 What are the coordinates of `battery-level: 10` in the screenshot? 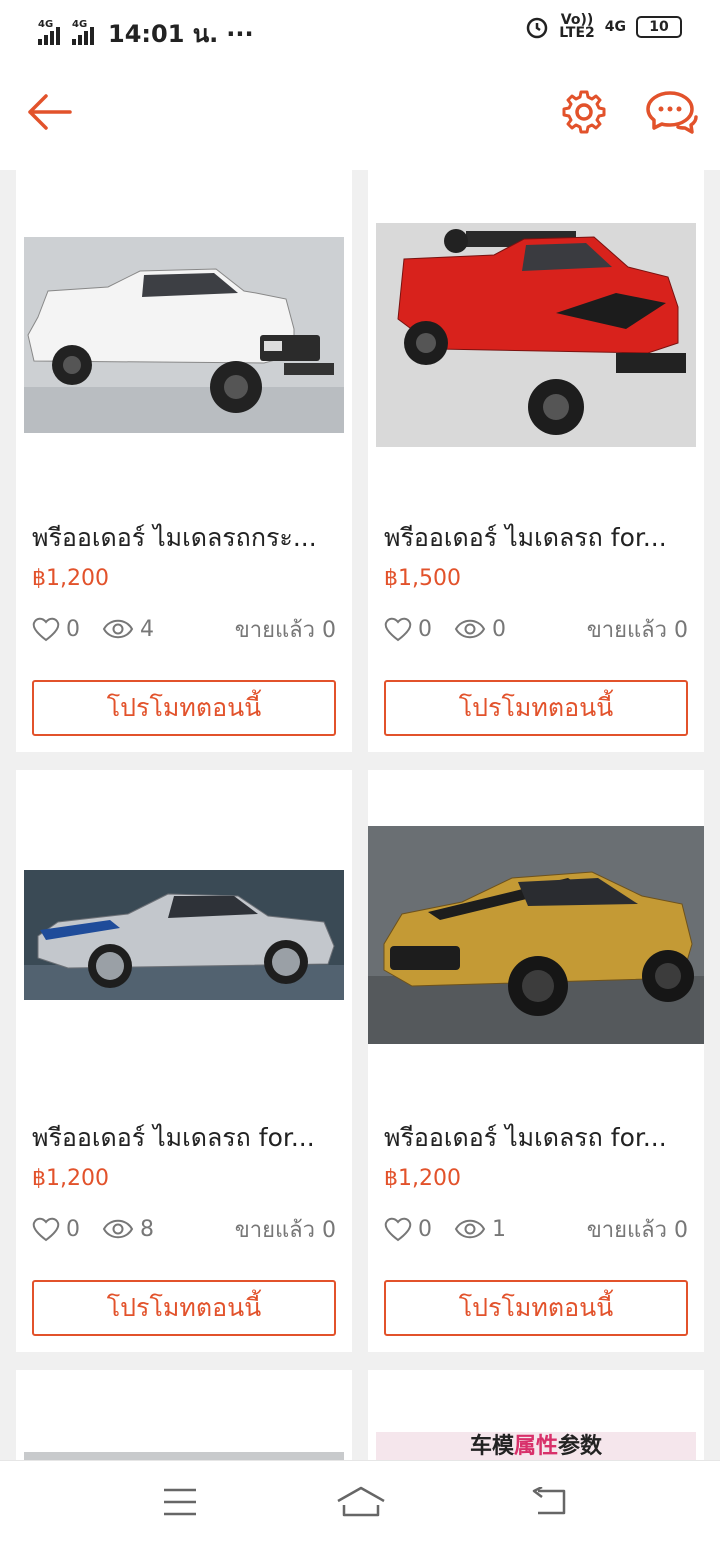 It's located at (659, 27).